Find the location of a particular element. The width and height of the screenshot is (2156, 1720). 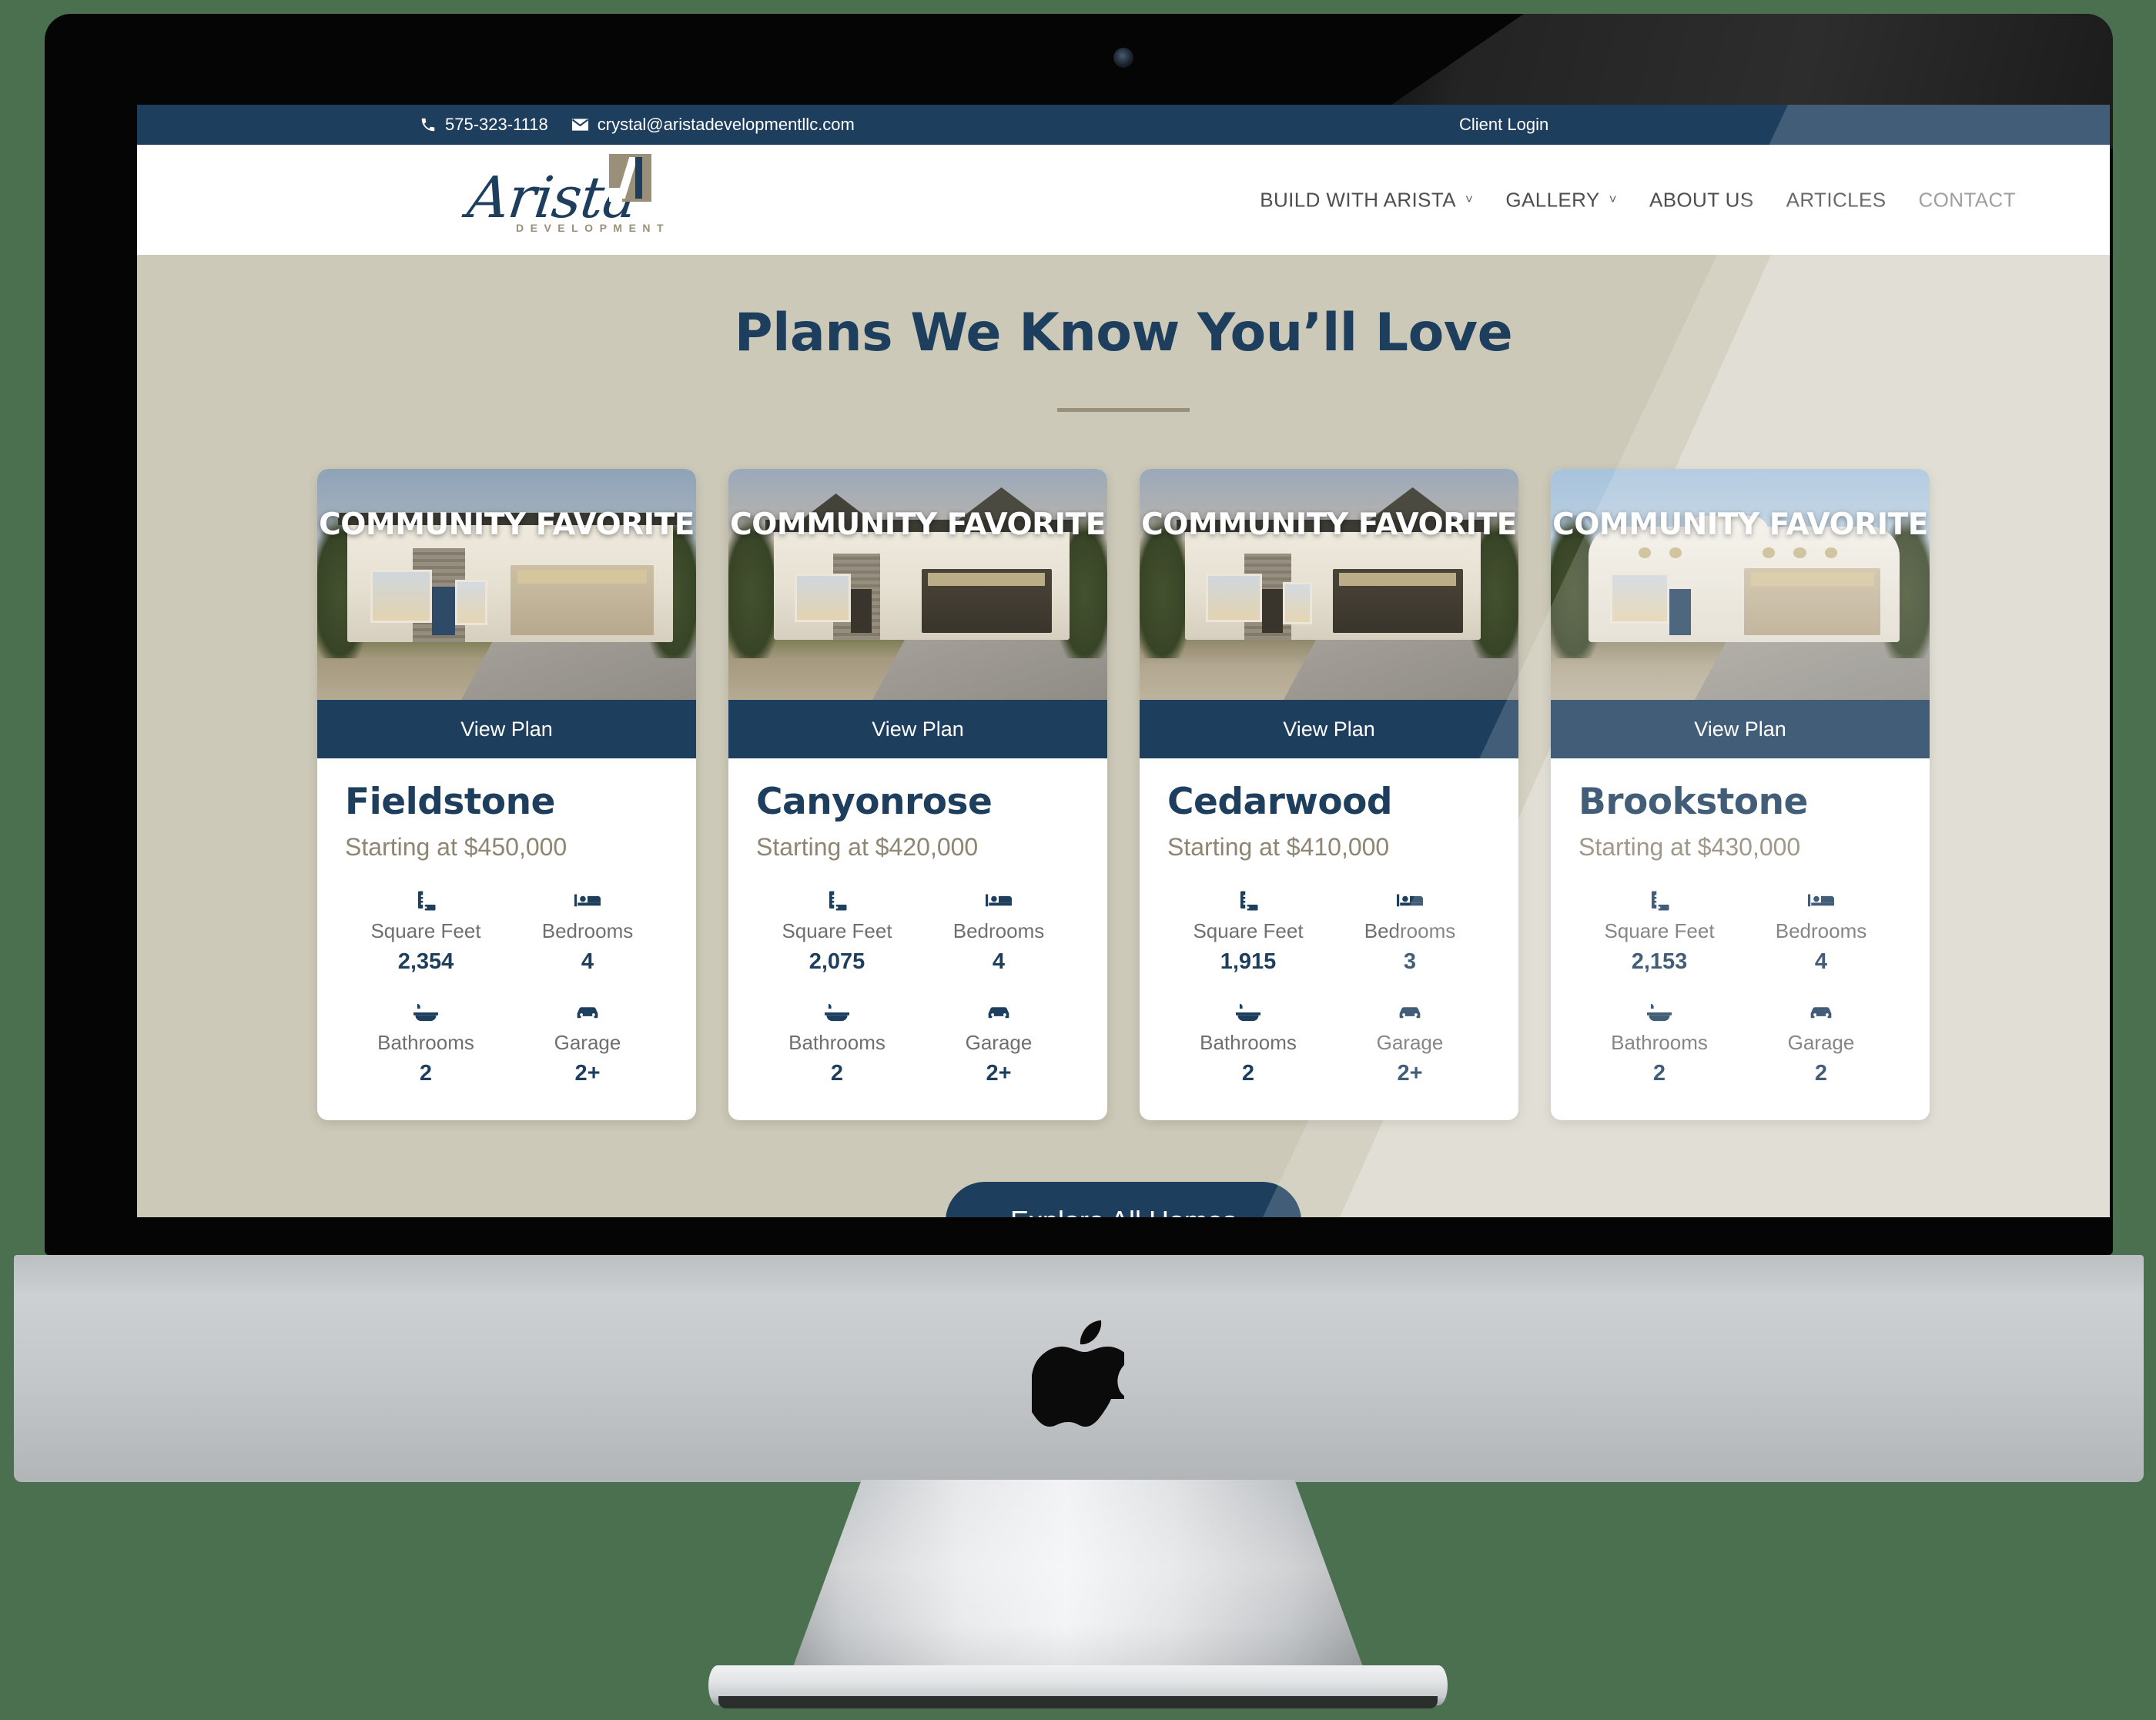

monitor-stand is located at coordinates (1078, 1584).